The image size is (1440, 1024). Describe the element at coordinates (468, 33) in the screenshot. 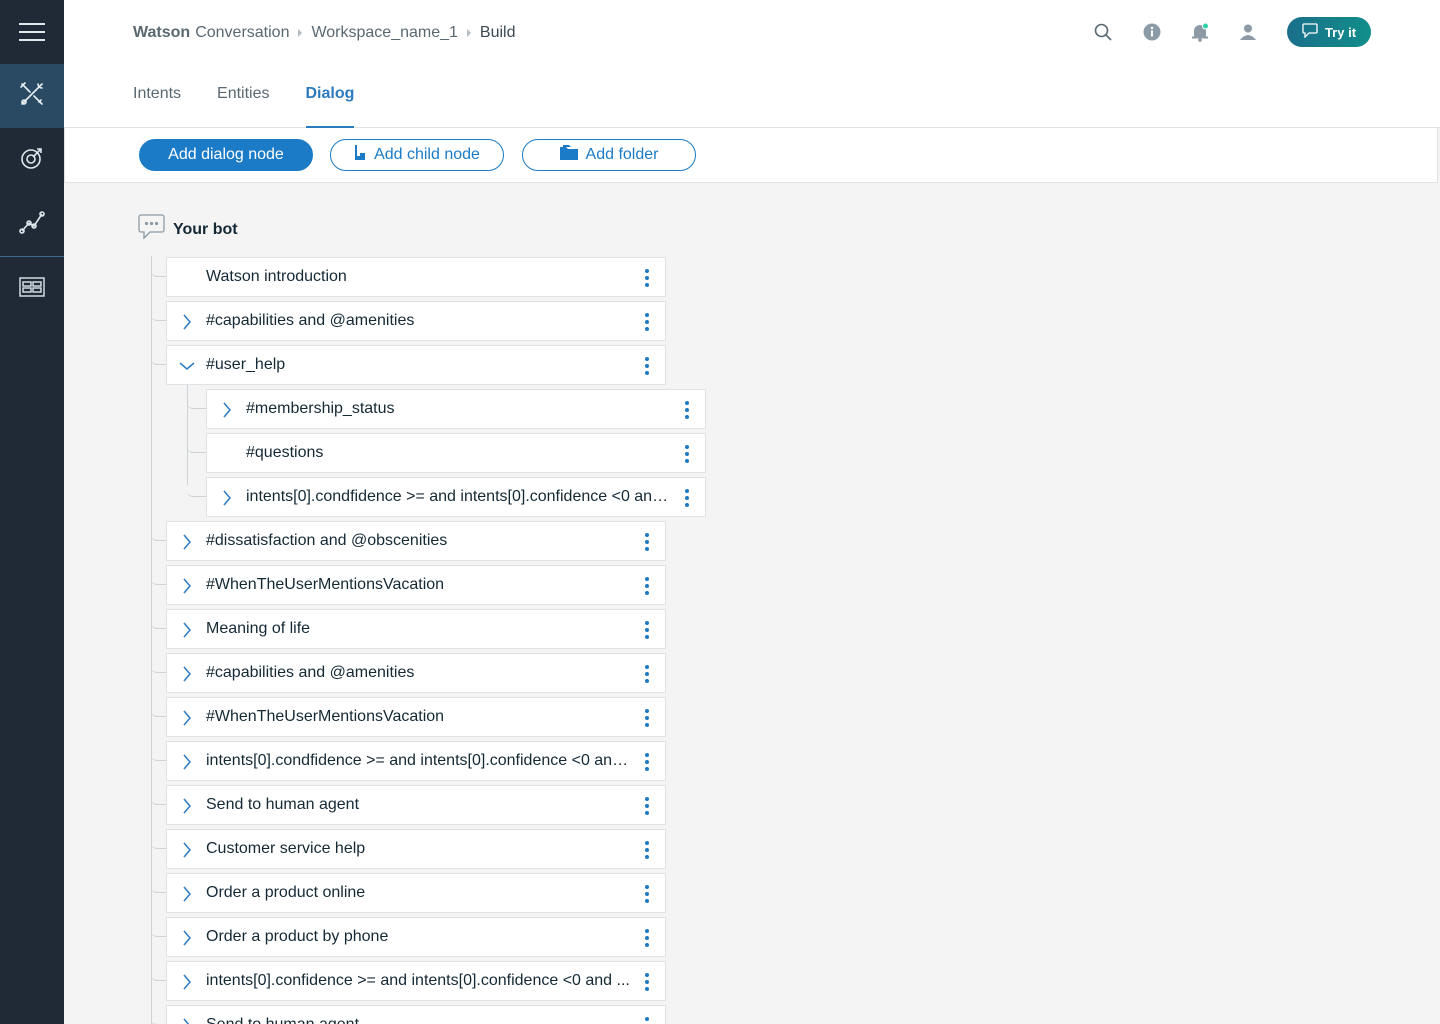

I see `breadcrumb-separator-icon` at that location.